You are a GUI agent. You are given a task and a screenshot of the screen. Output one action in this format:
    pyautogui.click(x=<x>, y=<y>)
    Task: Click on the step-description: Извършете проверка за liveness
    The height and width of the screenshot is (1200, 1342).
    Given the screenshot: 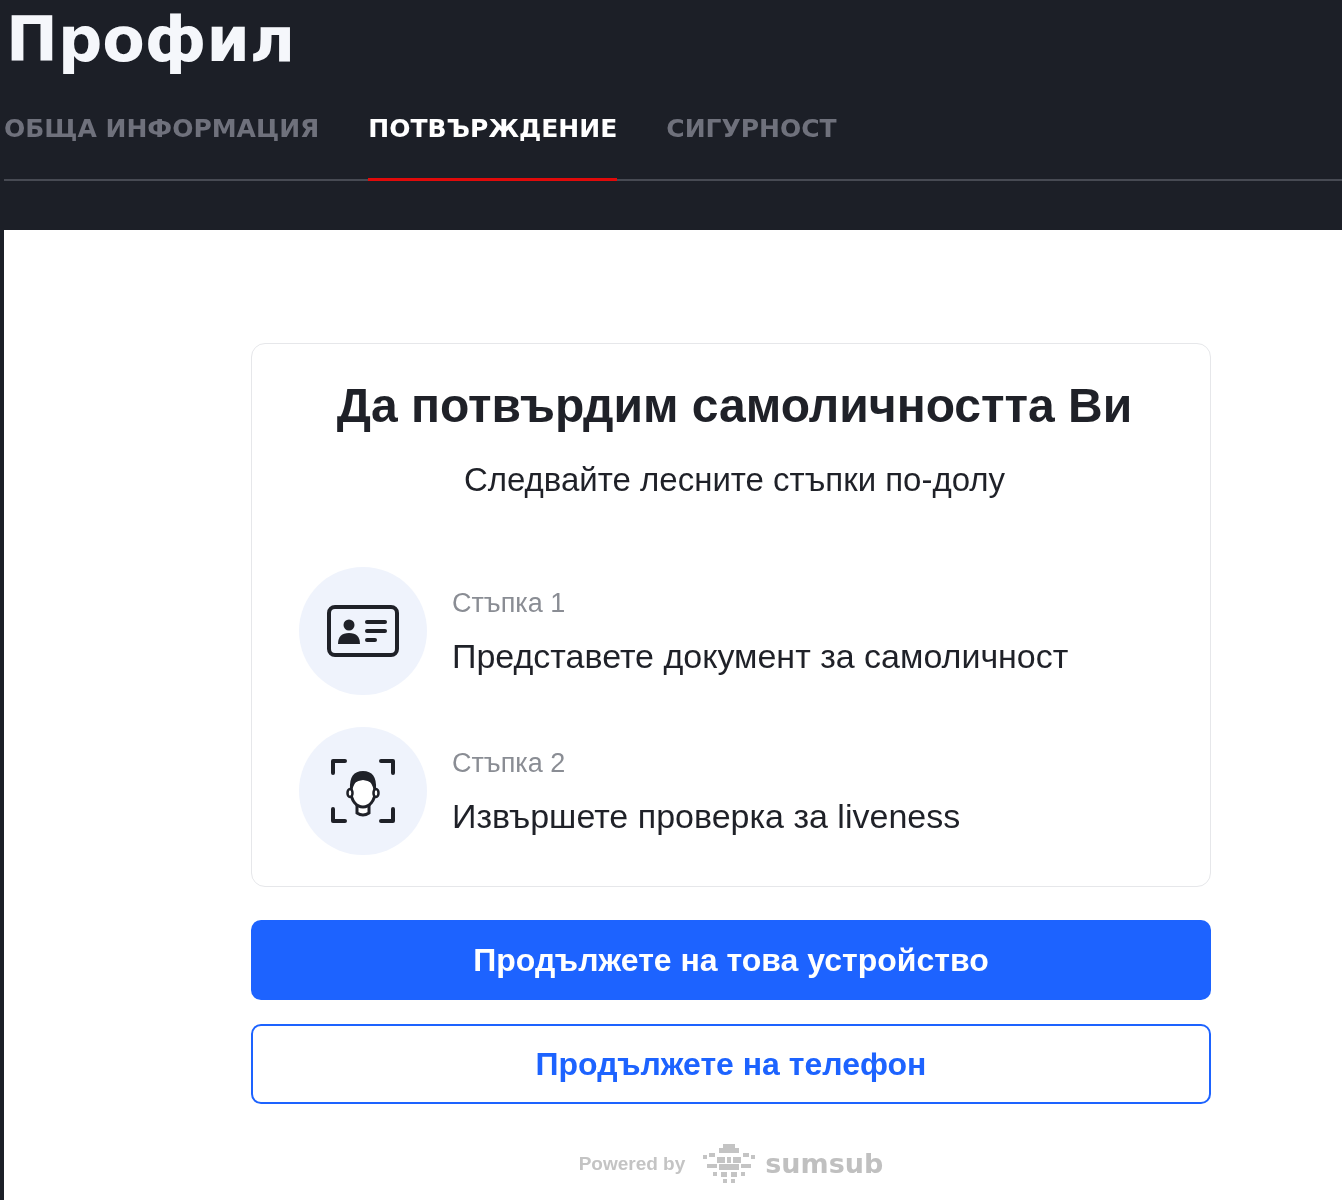 What is the action you would take?
    pyautogui.click(x=706, y=816)
    